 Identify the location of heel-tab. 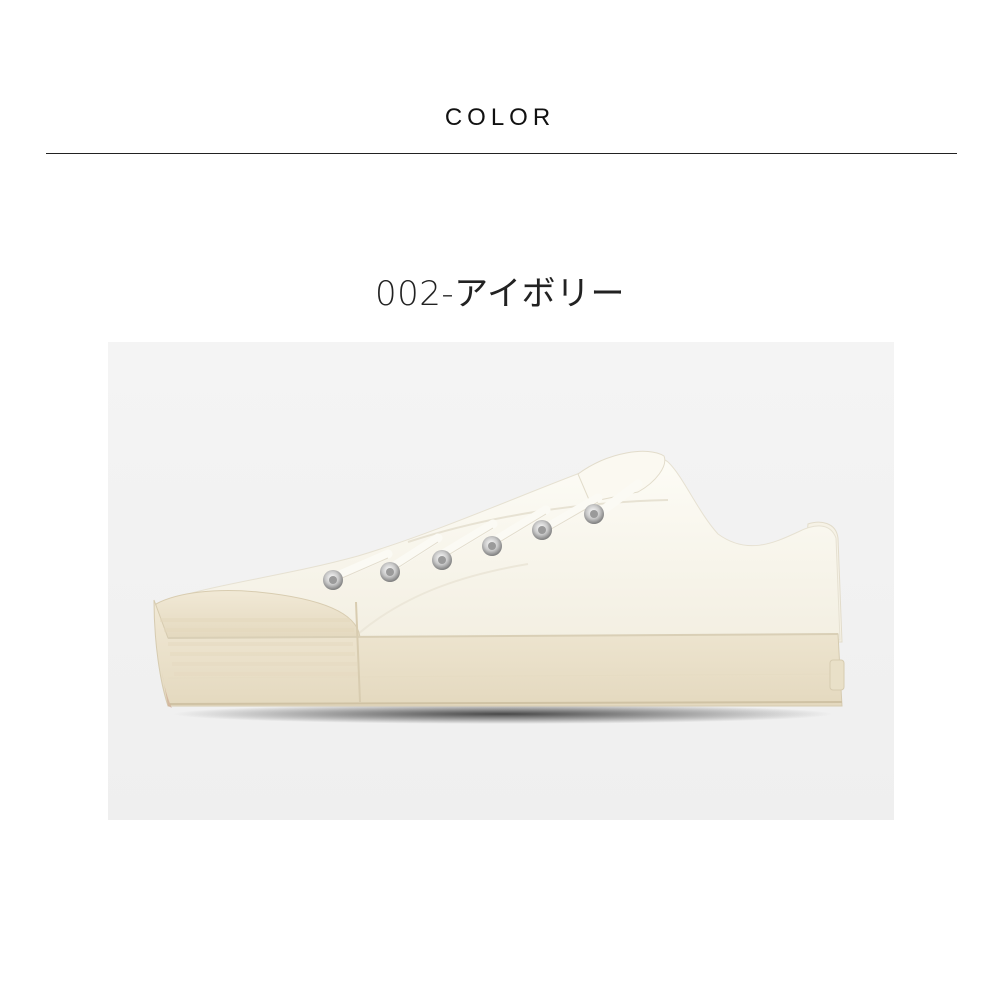
(837, 675).